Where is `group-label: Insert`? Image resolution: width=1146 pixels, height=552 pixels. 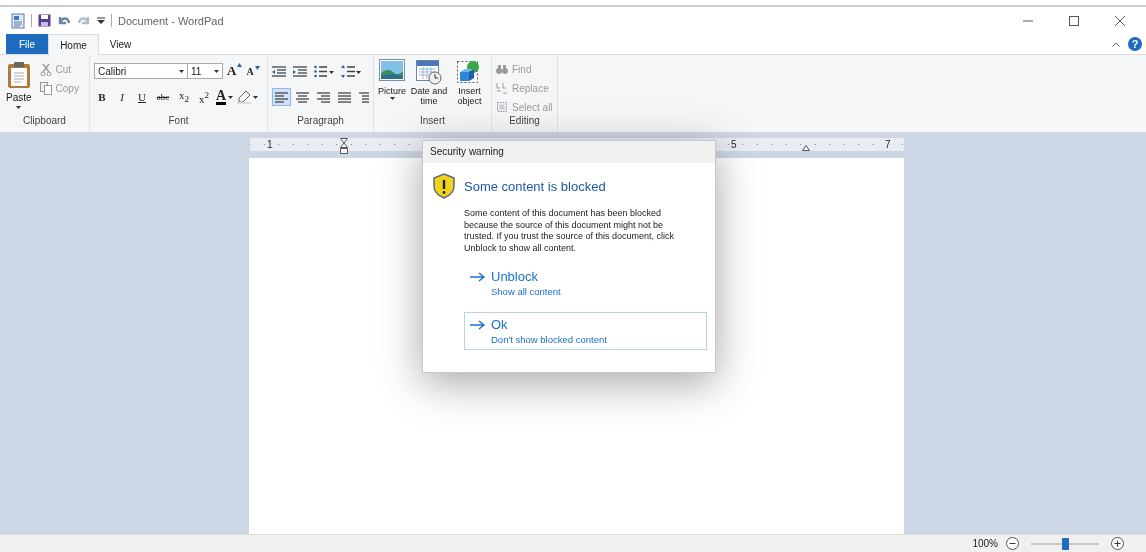 group-label: Insert is located at coordinates (432, 121).